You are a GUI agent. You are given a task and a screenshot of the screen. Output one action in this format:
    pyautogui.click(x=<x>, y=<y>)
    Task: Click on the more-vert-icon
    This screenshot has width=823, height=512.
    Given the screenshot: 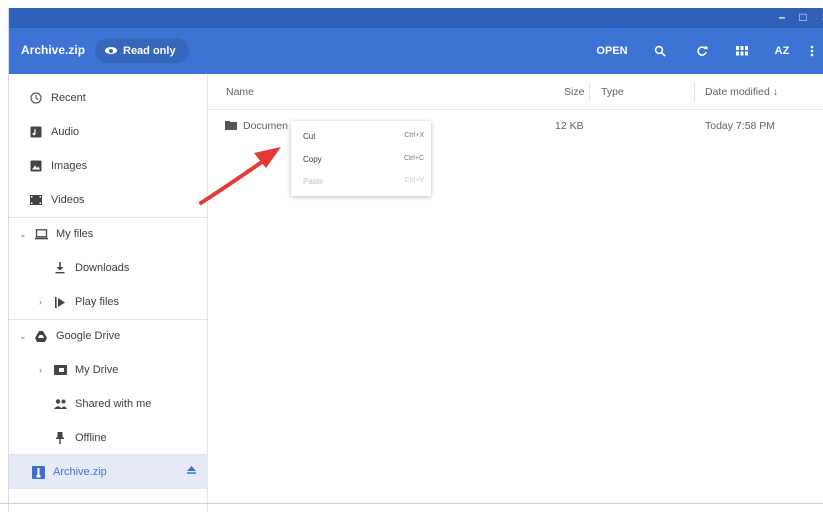 What is the action you would take?
    pyautogui.click(x=812, y=51)
    